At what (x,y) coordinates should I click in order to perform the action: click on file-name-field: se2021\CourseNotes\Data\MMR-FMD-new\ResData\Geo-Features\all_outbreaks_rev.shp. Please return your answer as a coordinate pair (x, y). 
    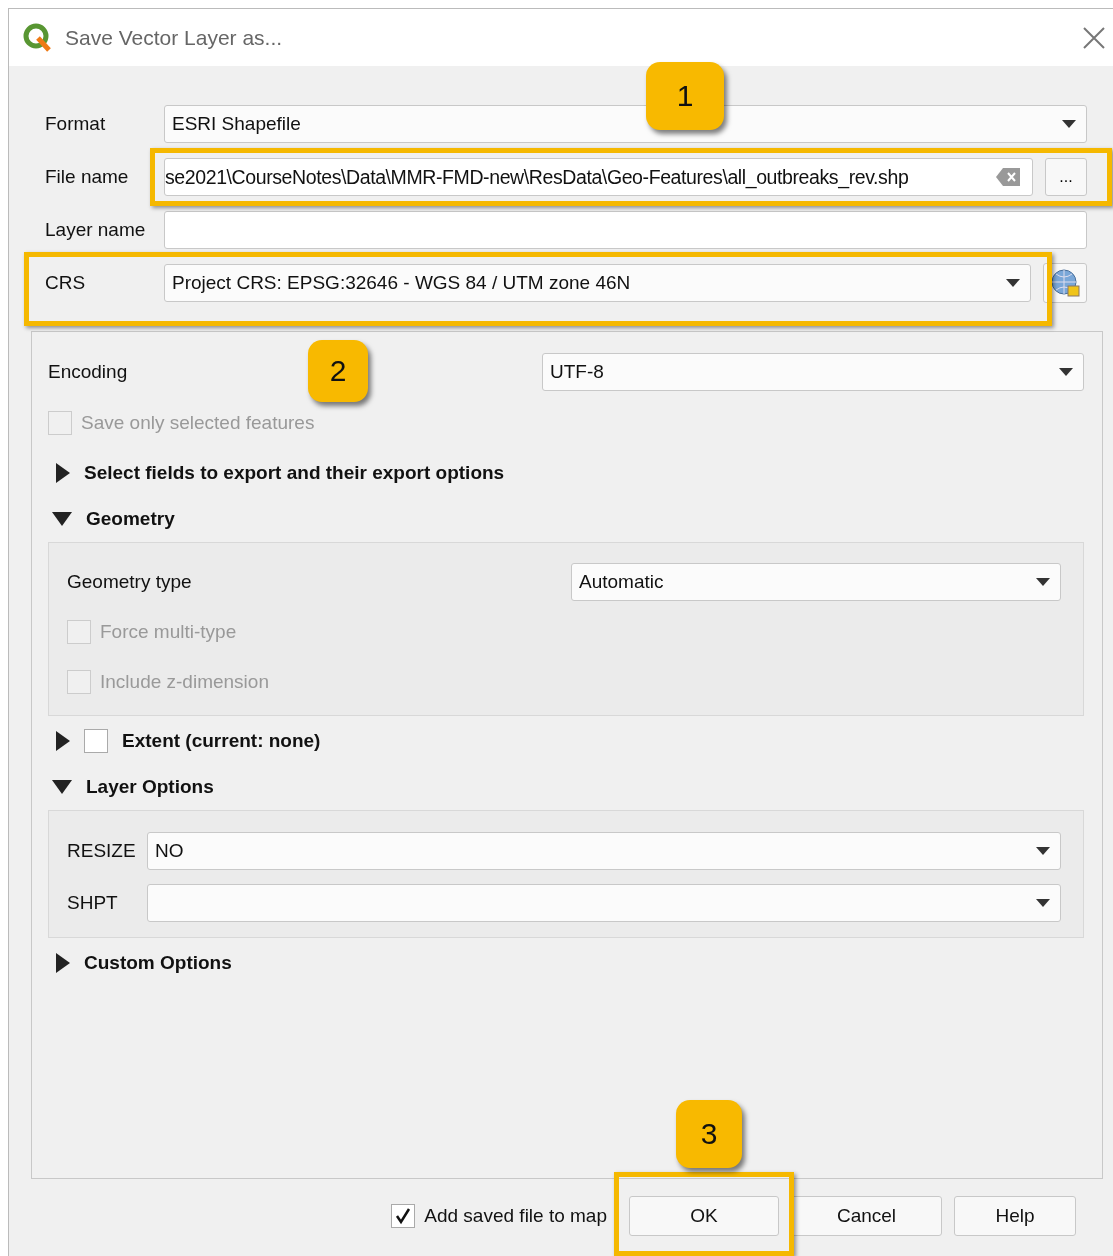
    Looking at the image, I should click on (598, 177).